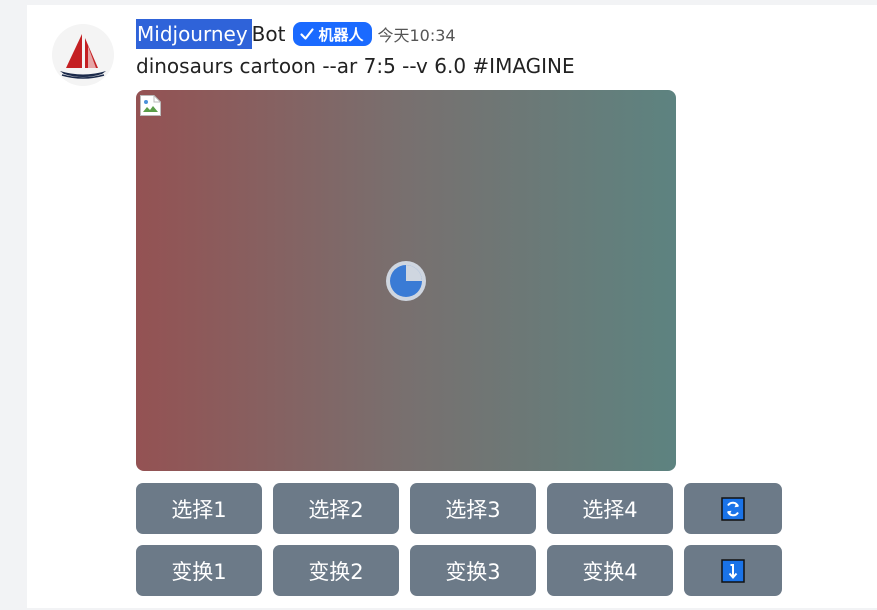 This screenshot has width=877, height=610. Describe the element at coordinates (336, 570) in the screenshot. I see `variation-button-2: 变换2` at that location.